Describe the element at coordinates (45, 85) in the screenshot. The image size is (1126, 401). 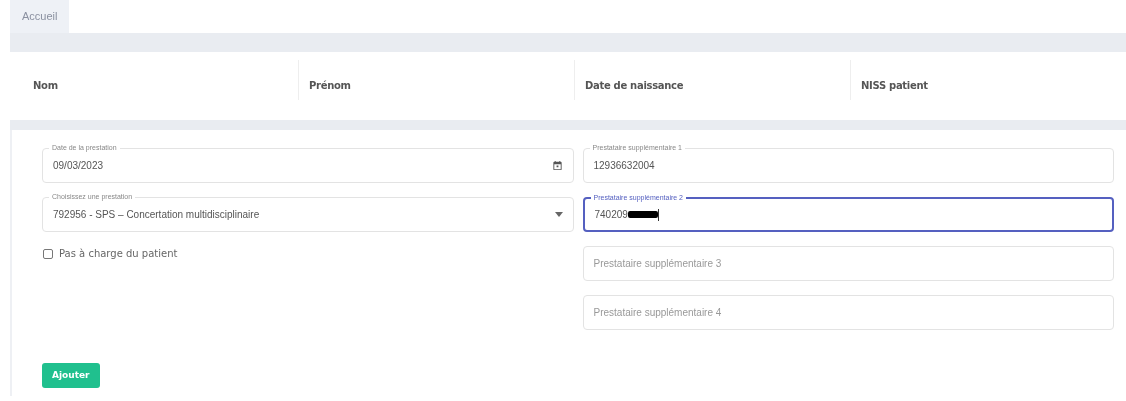
I see `column-header: Nom` at that location.